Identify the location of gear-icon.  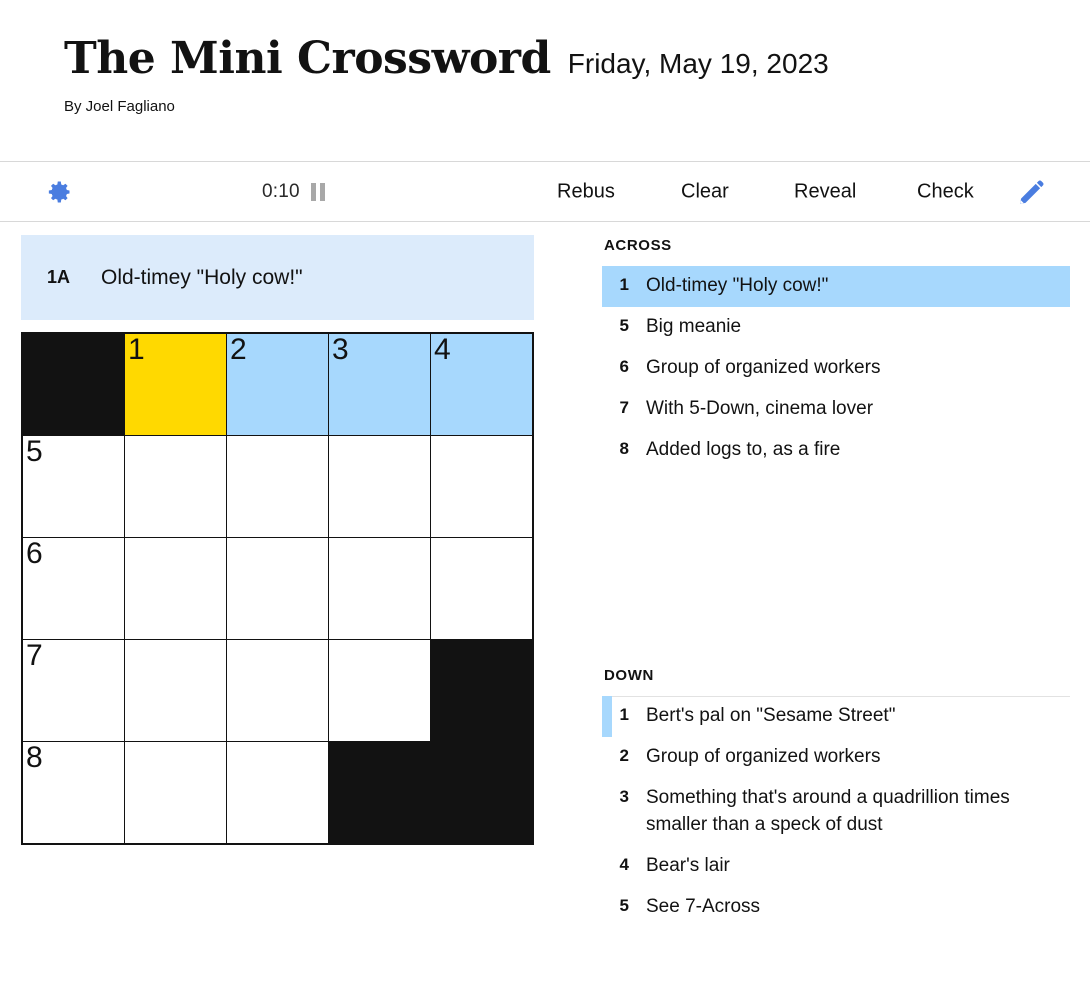
(59, 192).